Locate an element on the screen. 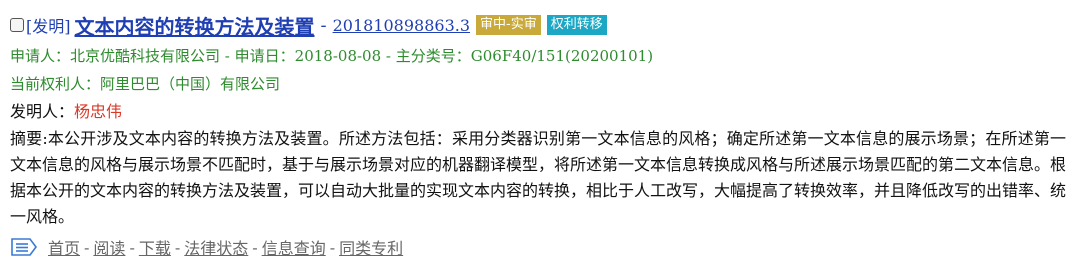 The image size is (1080, 273). download-link: 下载 is located at coordinates (155, 247).